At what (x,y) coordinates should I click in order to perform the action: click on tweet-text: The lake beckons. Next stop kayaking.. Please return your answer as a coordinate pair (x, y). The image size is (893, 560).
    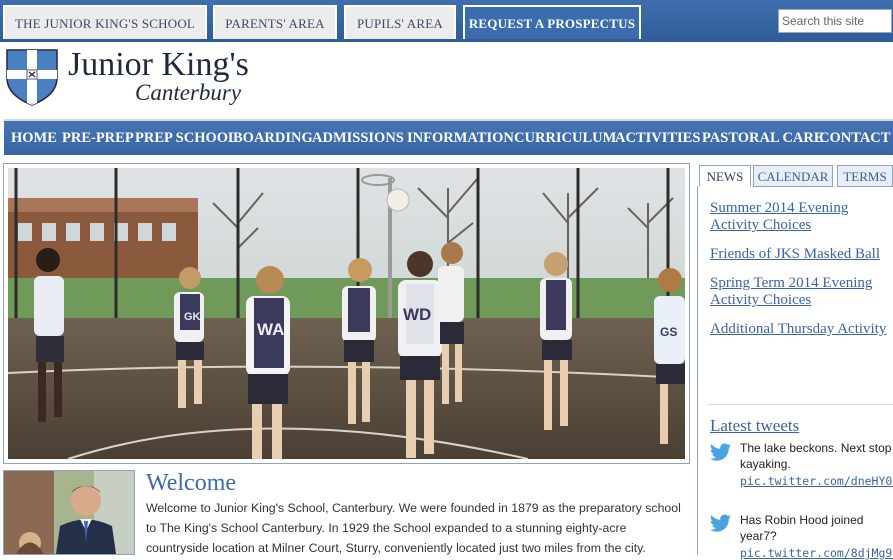
    Looking at the image, I should click on (816, 456).